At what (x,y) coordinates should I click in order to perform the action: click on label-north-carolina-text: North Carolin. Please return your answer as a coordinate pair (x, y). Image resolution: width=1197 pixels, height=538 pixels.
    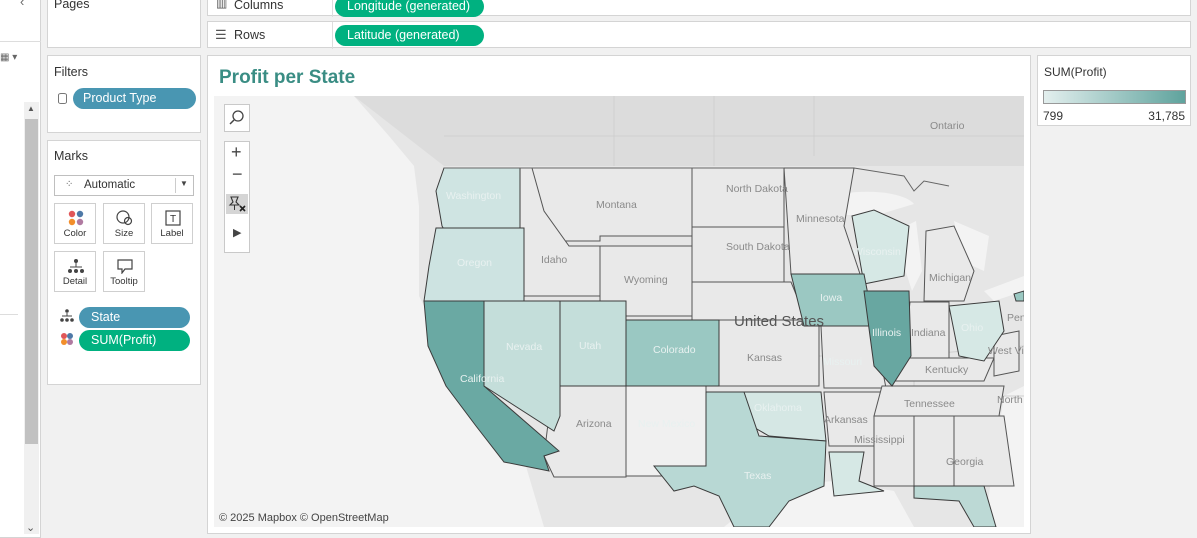
    Looking at the image, I should click on (1010, 400).